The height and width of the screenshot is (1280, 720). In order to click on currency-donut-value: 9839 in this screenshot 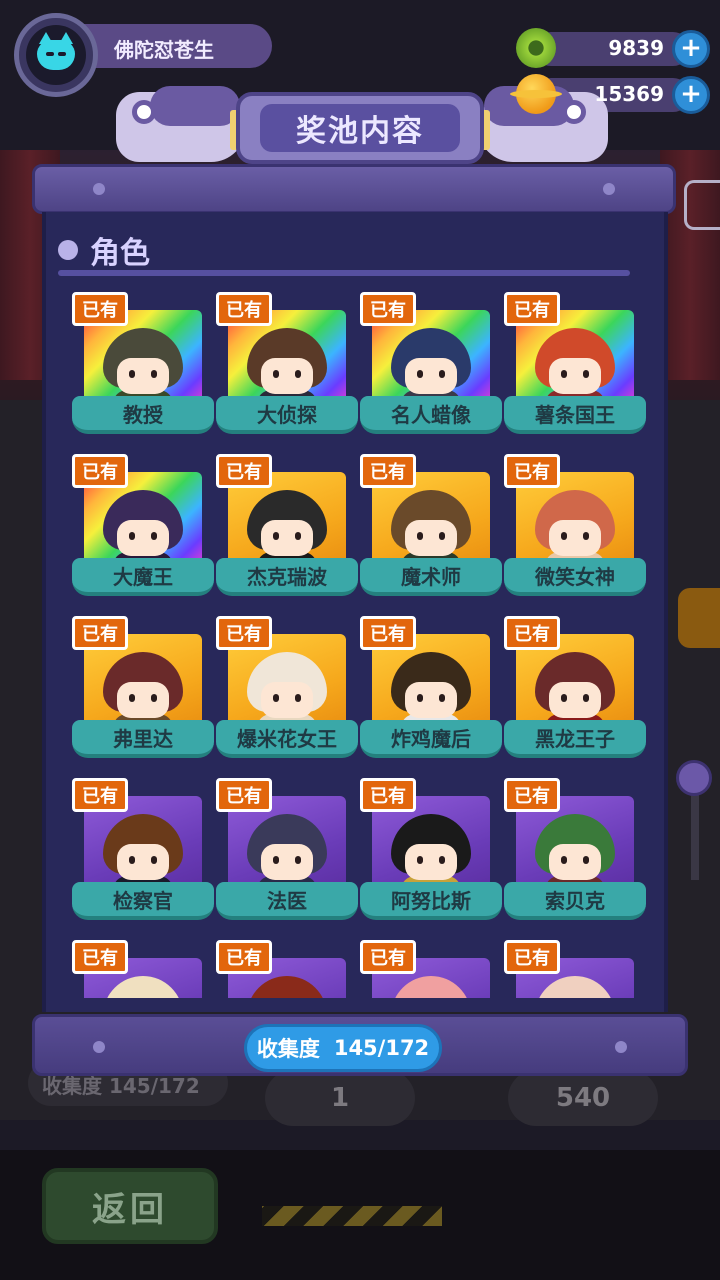, I will do `click(636, 48)`.